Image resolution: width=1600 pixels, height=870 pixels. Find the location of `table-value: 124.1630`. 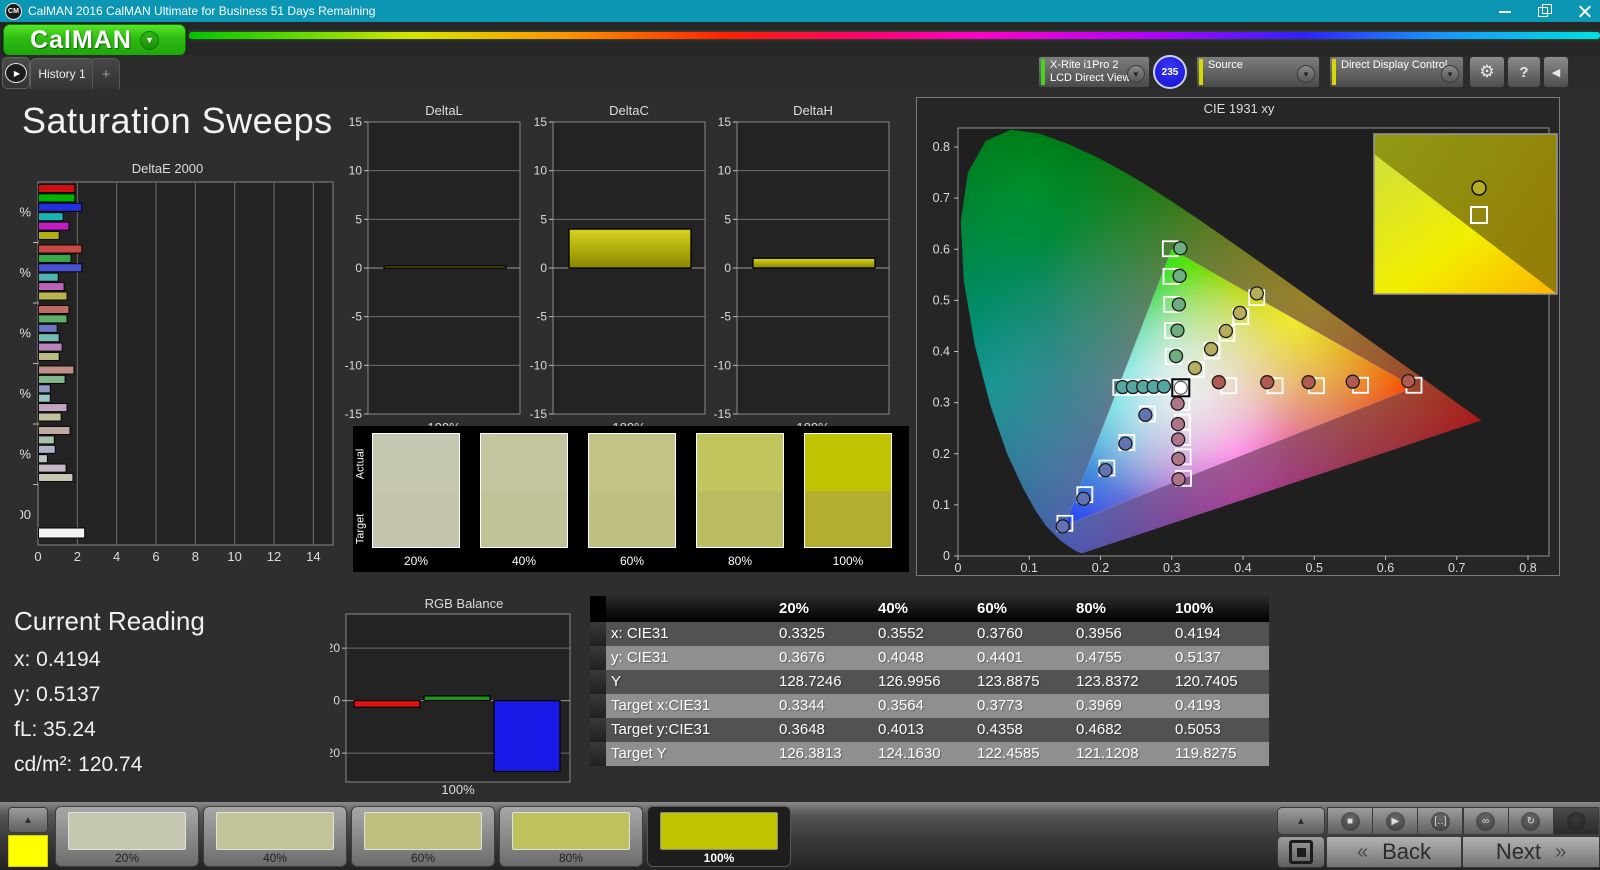

table-value: 124.1630 is located at coordinates (909, 753).